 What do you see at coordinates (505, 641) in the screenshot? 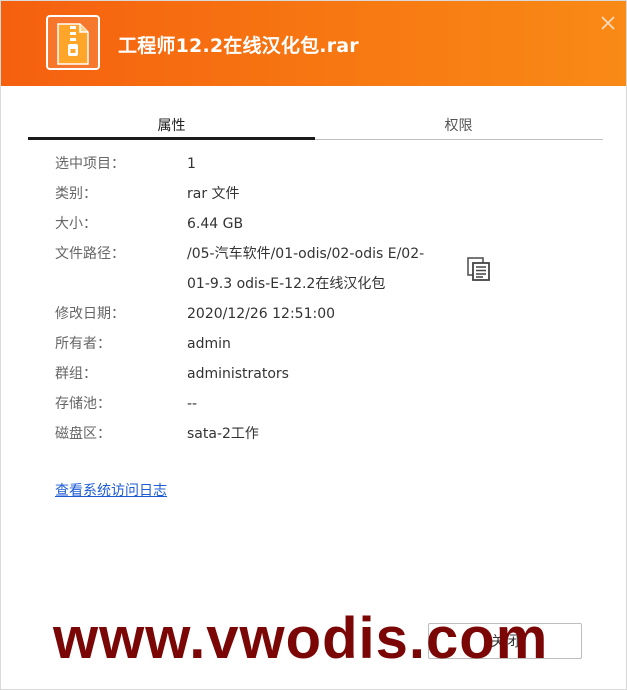
I see `close-button: 关闭` at bounding box center [505, 641].